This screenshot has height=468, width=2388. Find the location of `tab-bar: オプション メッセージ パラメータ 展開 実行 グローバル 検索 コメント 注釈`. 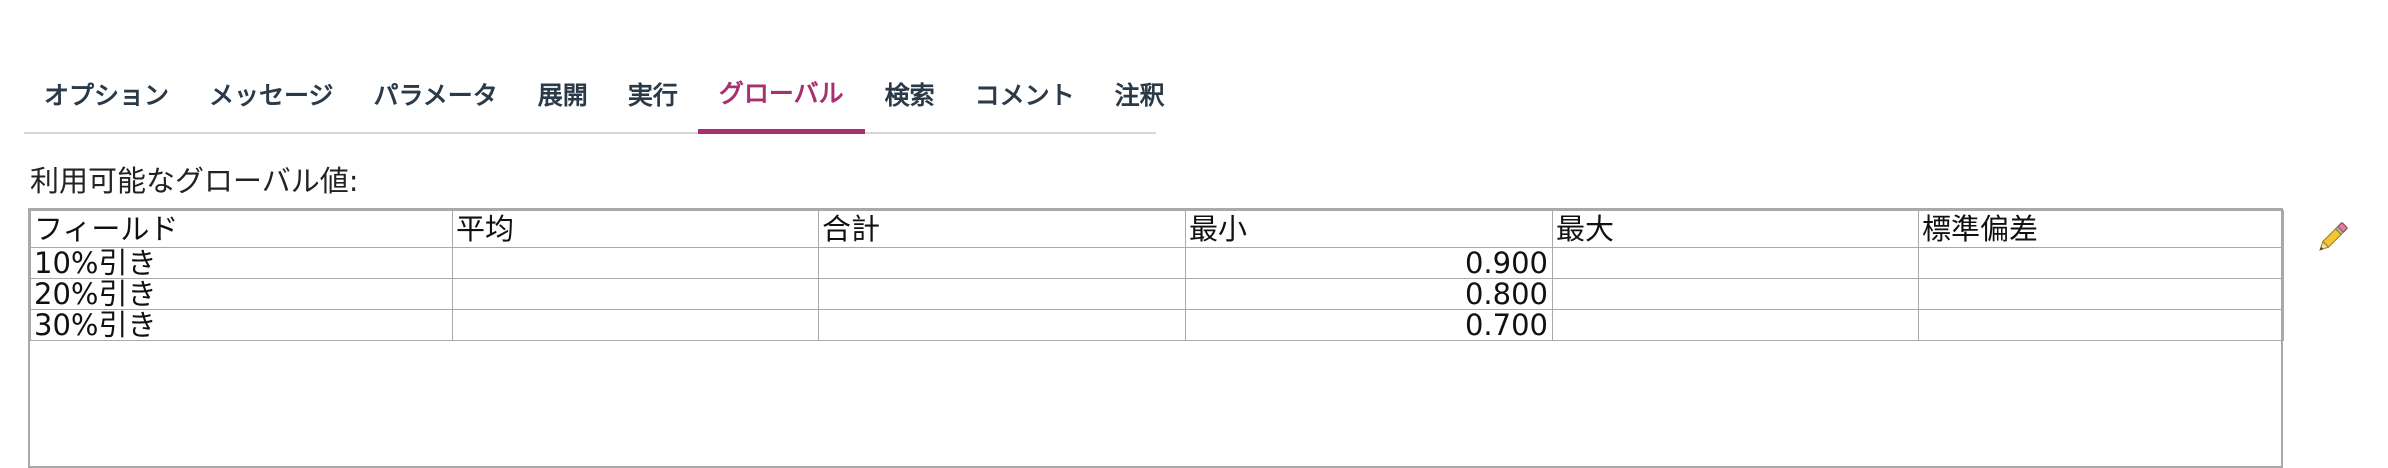

tab-bar: オプション メッセージ パラメータ 展開 実行 グローバル 検索 コメント 注釈 is located at coordinates (594, 95).